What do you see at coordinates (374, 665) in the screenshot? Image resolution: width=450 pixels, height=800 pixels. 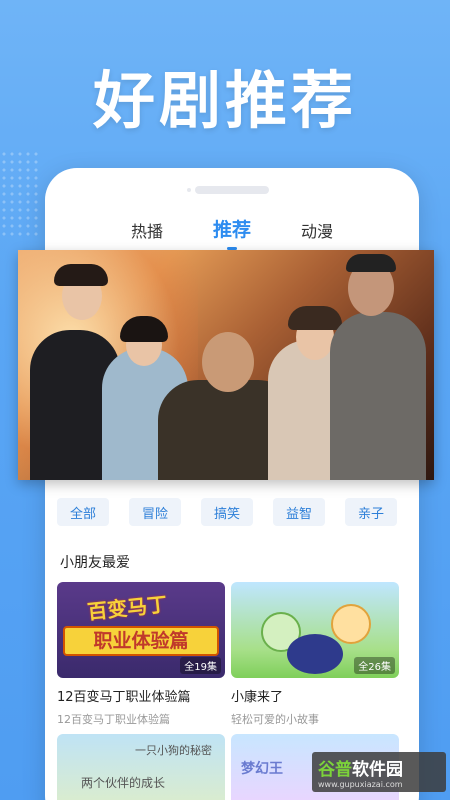 I see `episode-count: 全26集` at bounding box center [374, 665].